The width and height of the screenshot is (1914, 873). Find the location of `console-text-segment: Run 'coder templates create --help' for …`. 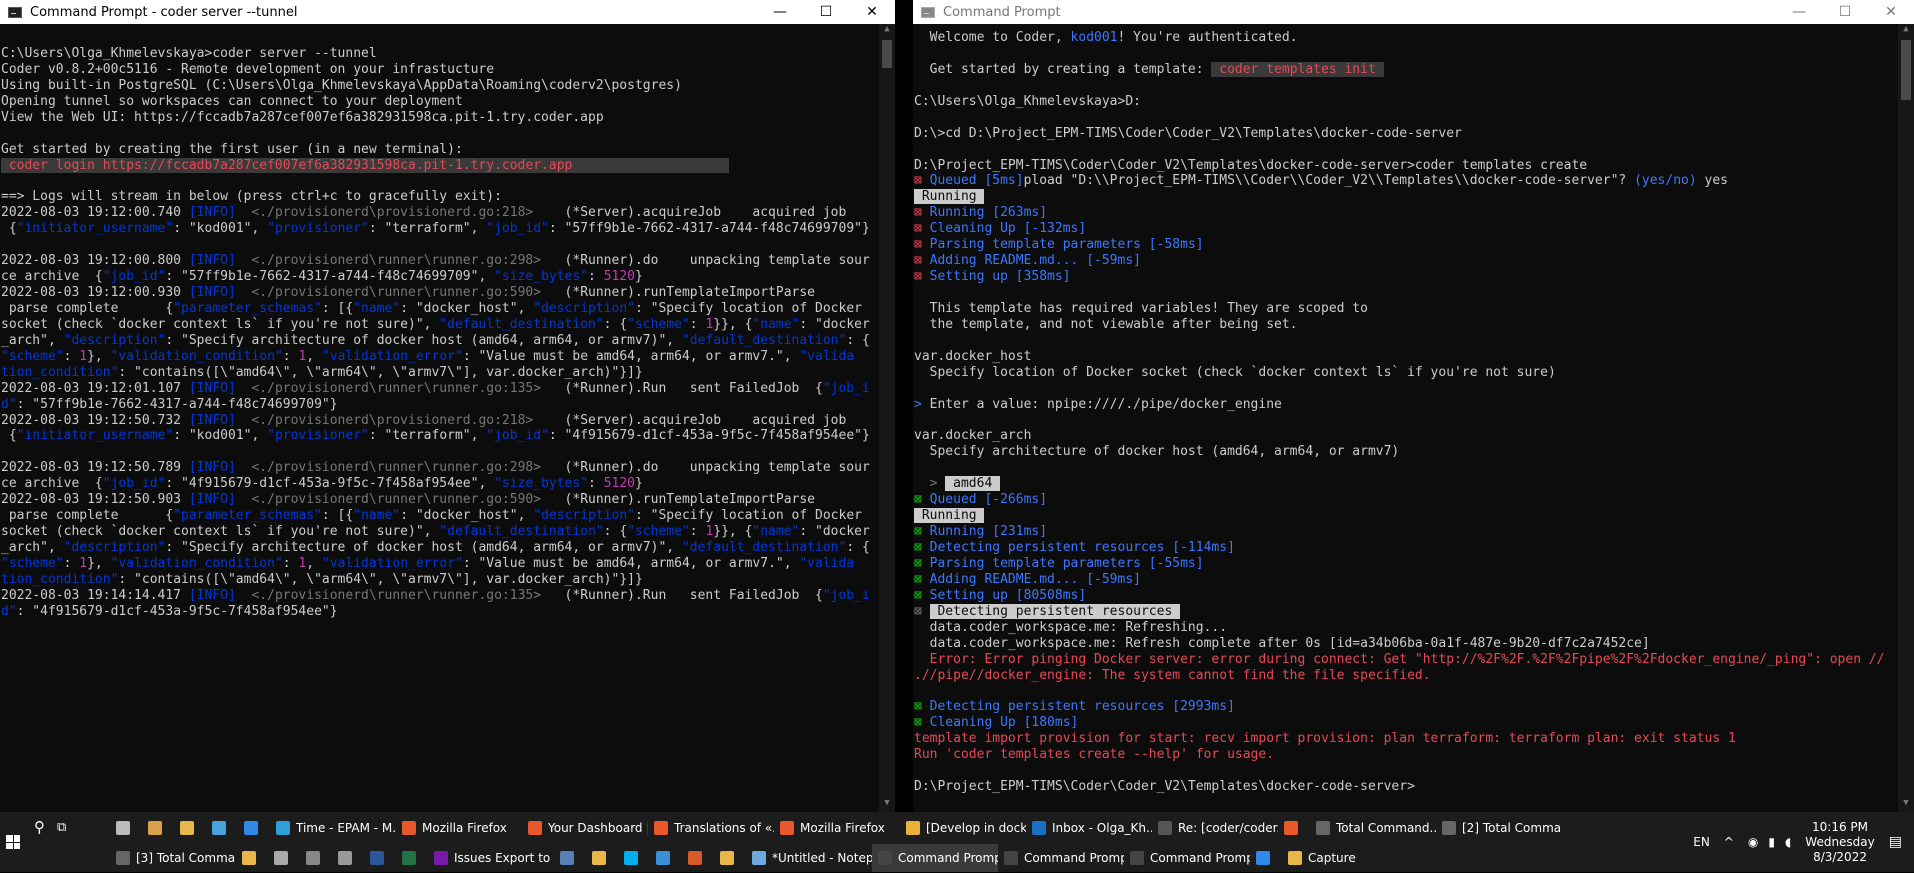

console-text-segment: Run 'coder templates create --help' for … is located at coordinates (1094, 755).